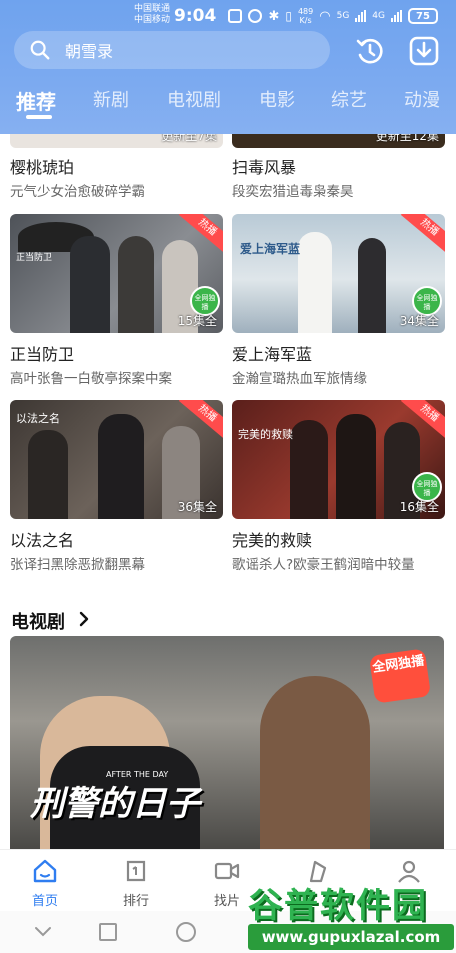 This screenshot has width=456, height=953. Describe the element at coordinates (235, 16) in the screenshot. I see `nfc-icon` at that location.